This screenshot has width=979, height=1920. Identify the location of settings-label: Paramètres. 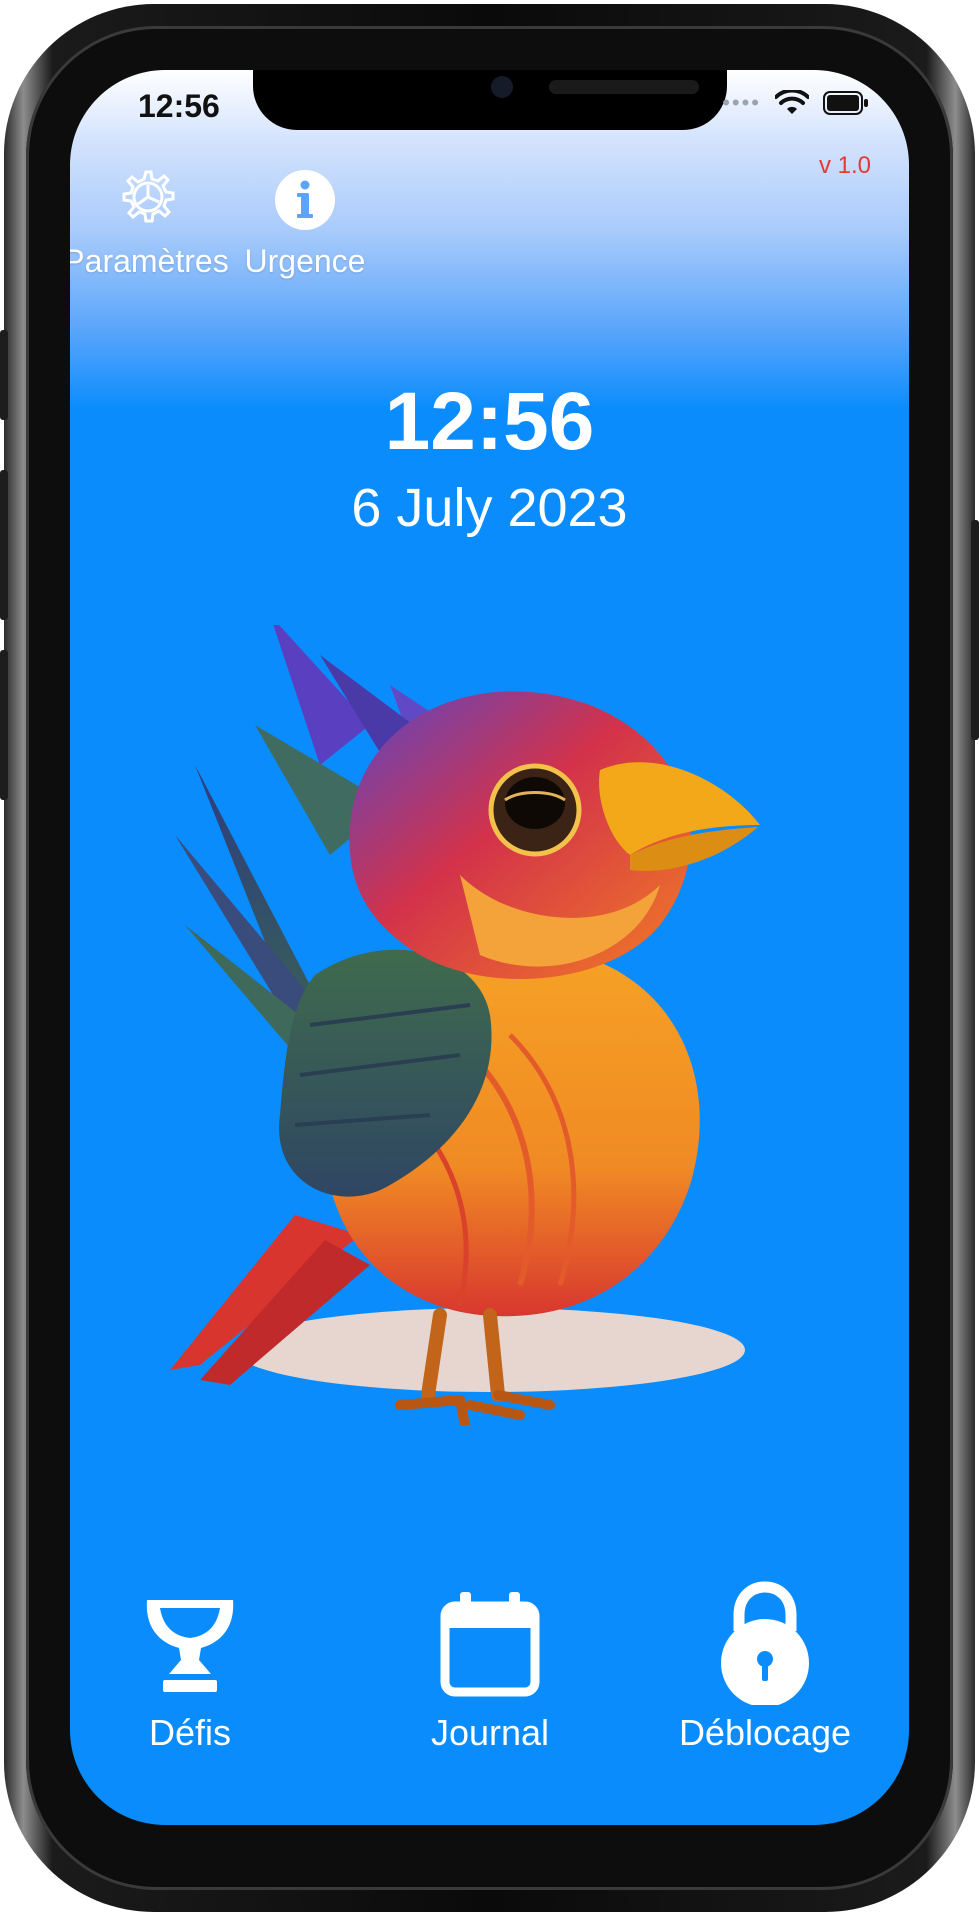
(149, 261).